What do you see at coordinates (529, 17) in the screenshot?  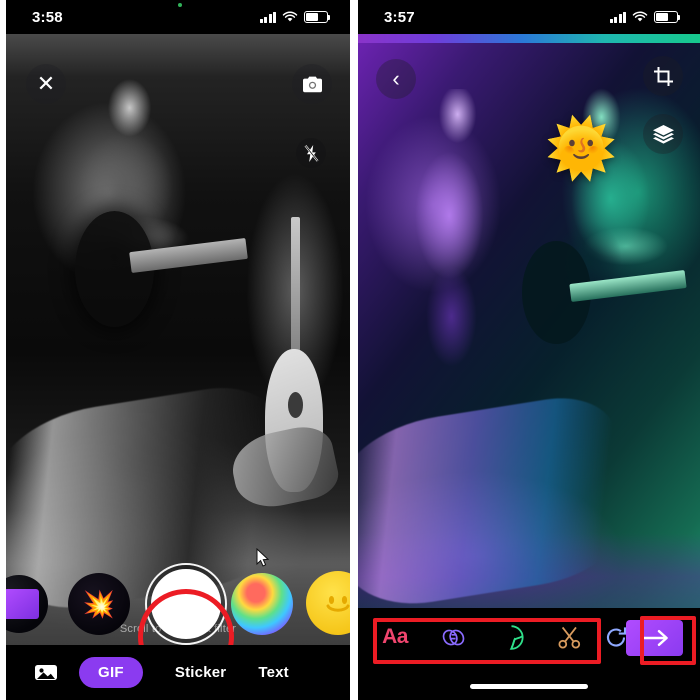 I see `right-status-bar: 3:57` at bounding box center [529, 17].